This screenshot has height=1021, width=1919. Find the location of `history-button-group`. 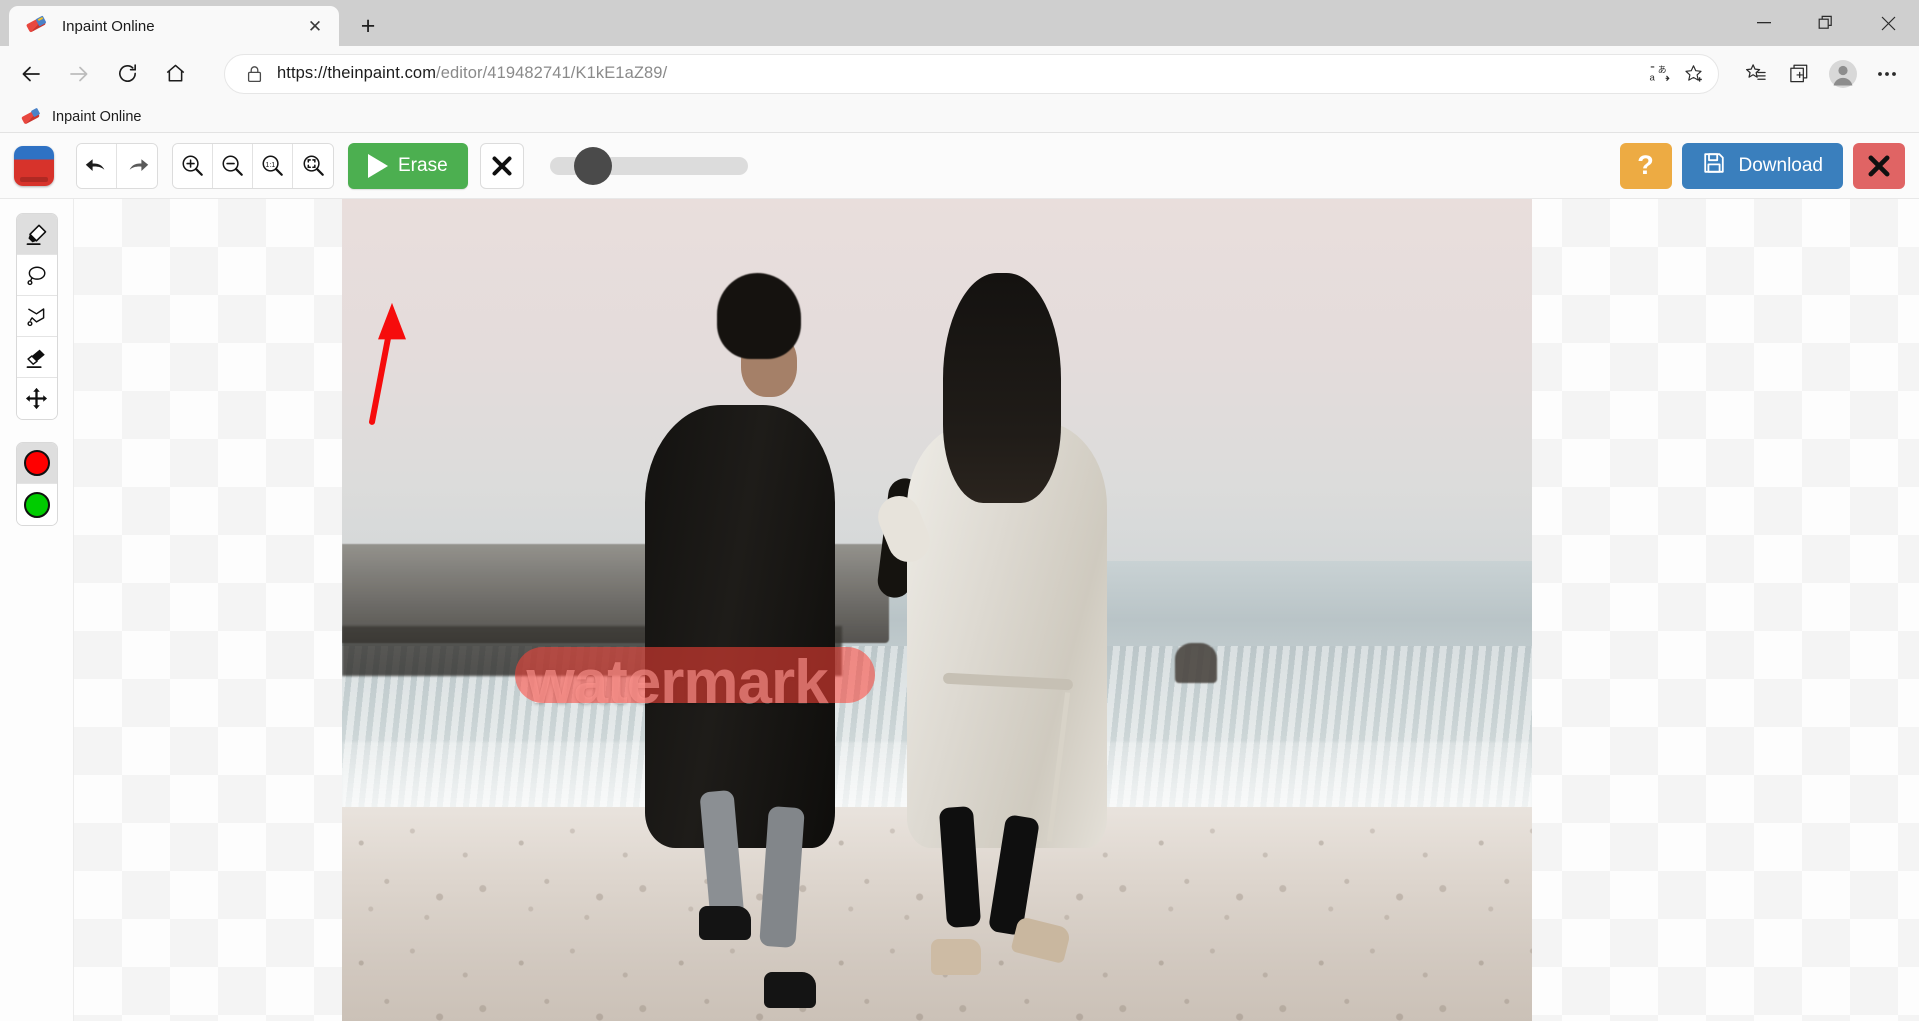

history-button-group is located at coordinates (117, 165).